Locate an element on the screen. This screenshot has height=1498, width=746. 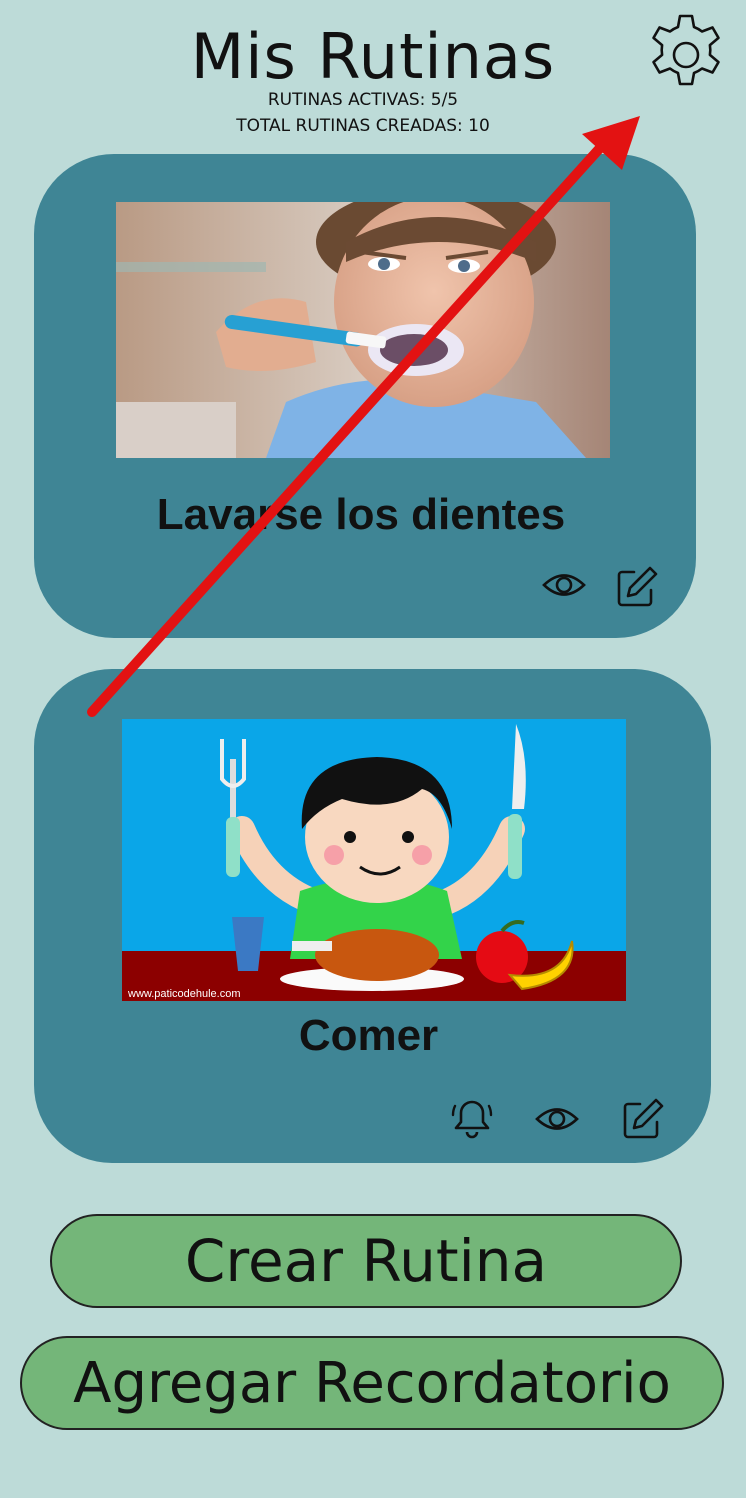
create-routine-button: Crear Rutina is located at coordinates (366, 1261).